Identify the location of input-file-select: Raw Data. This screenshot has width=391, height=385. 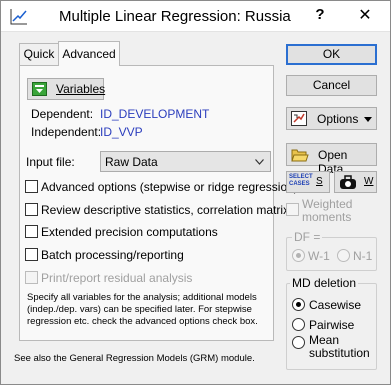
(185, 161).